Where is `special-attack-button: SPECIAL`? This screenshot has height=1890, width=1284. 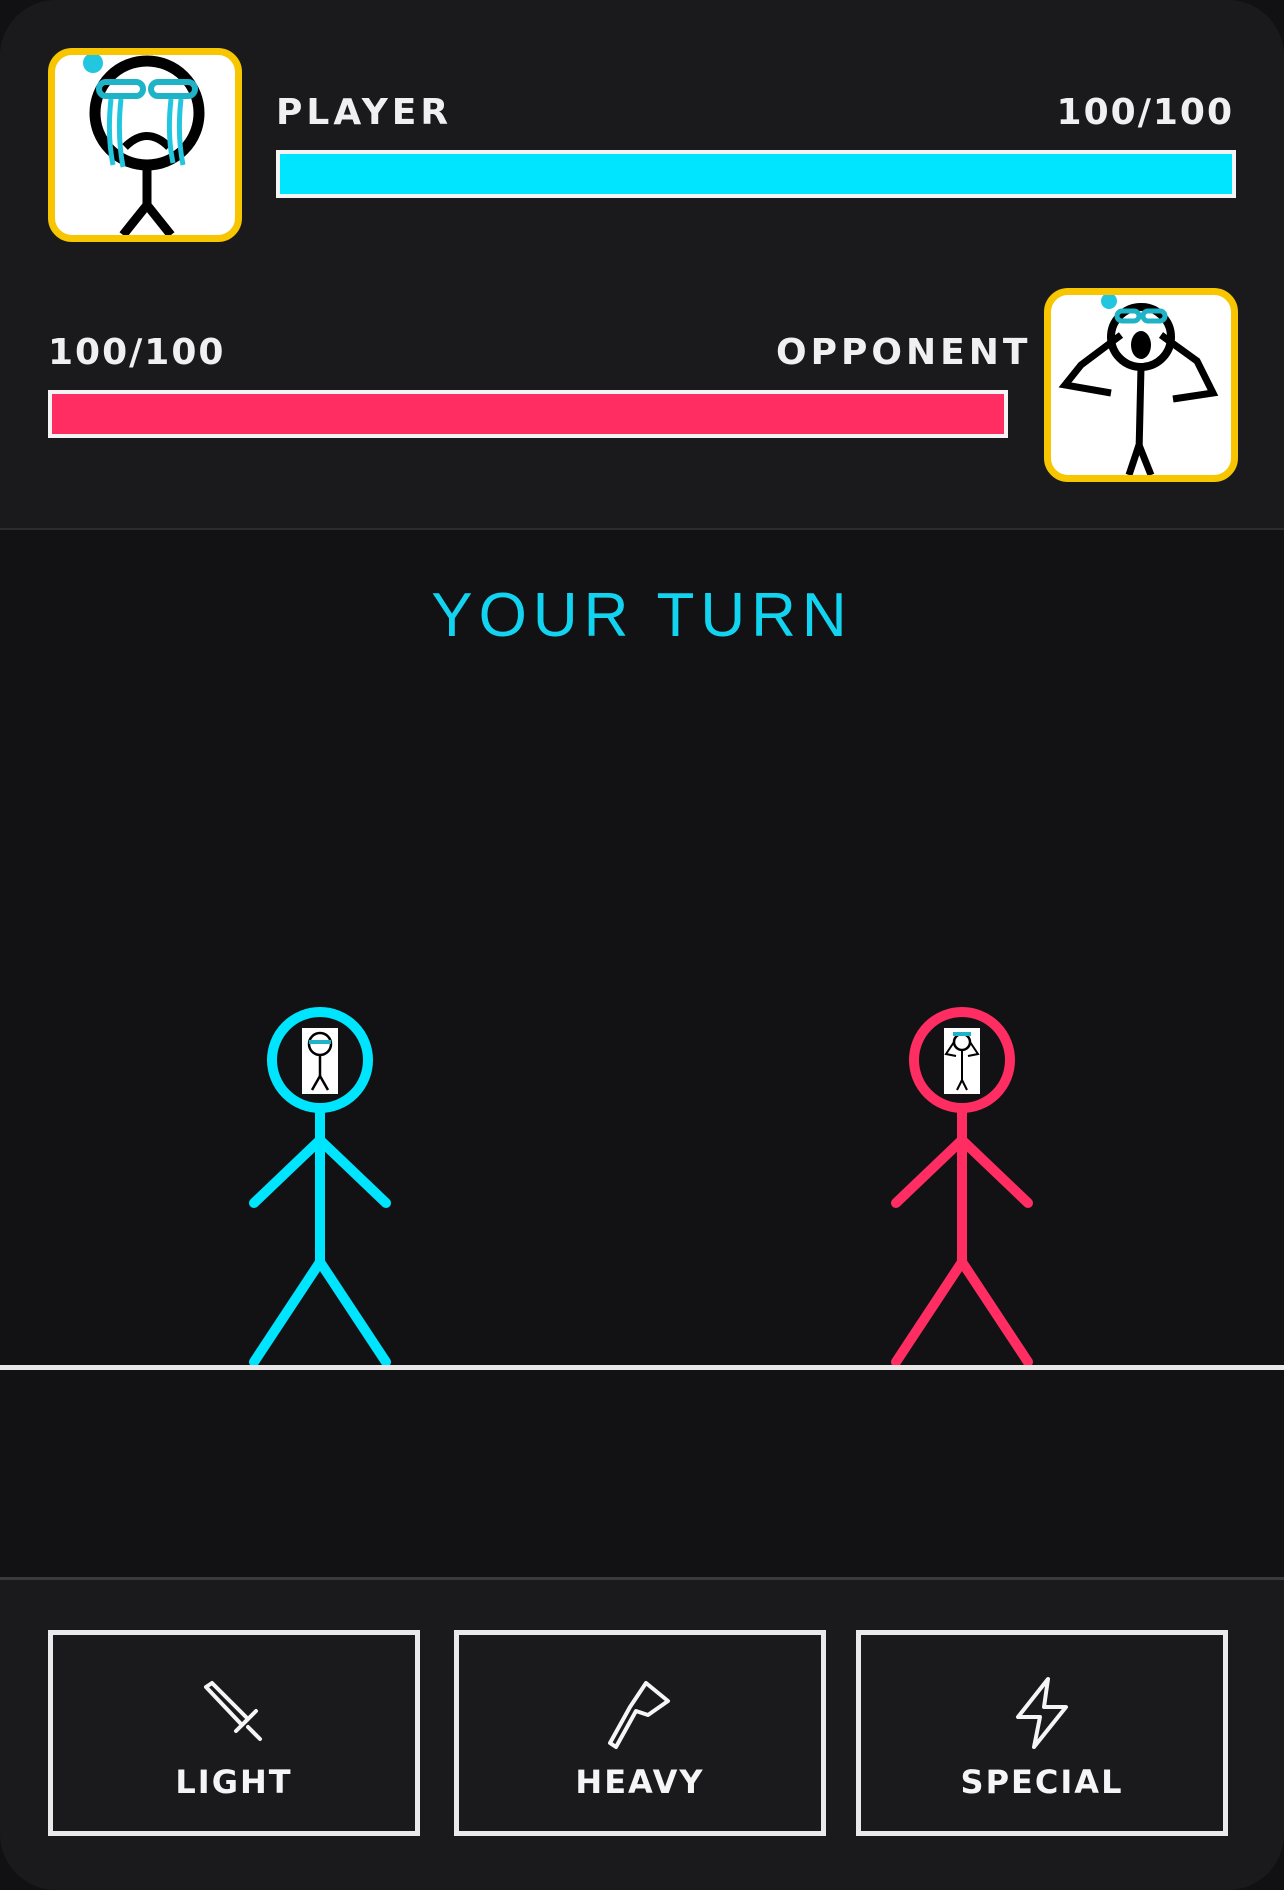 special-attack-button: SPECIAL is located at coordinates (1042, 1733).